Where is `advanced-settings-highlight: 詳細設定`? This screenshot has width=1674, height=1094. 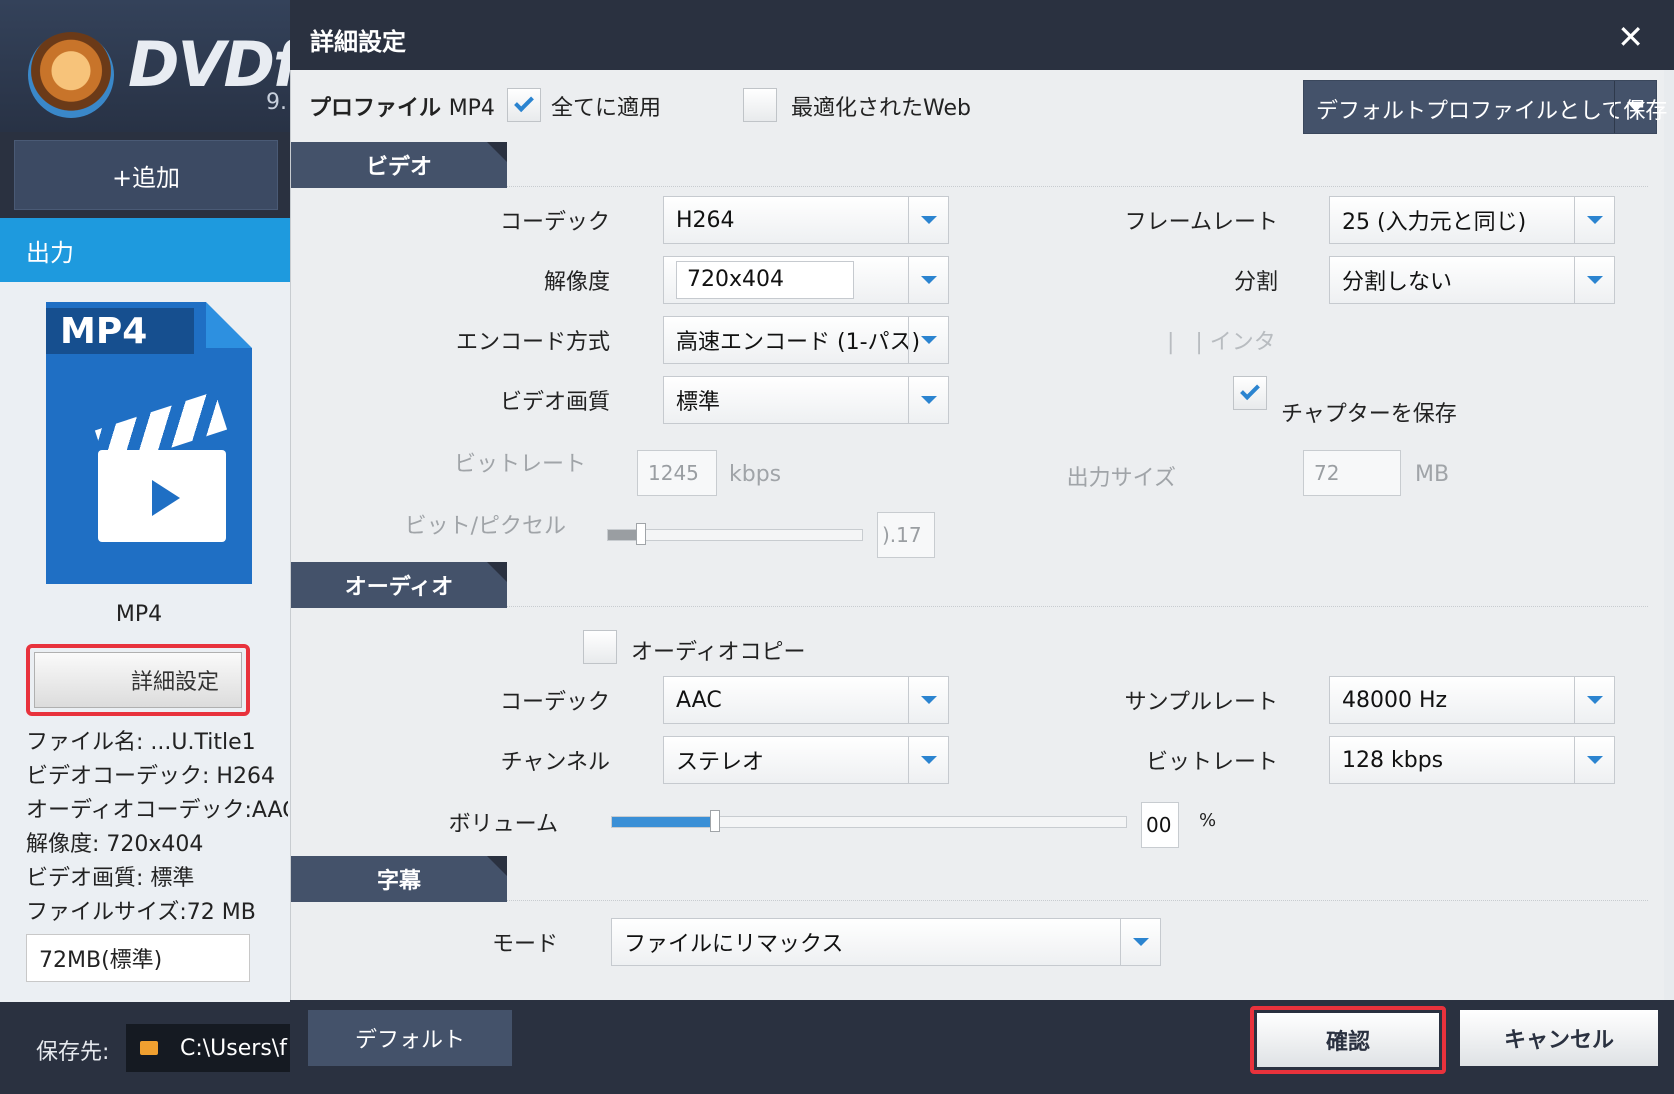 advanced-settings-highlight: 詳細設定 is located at coordinates (138, 680).